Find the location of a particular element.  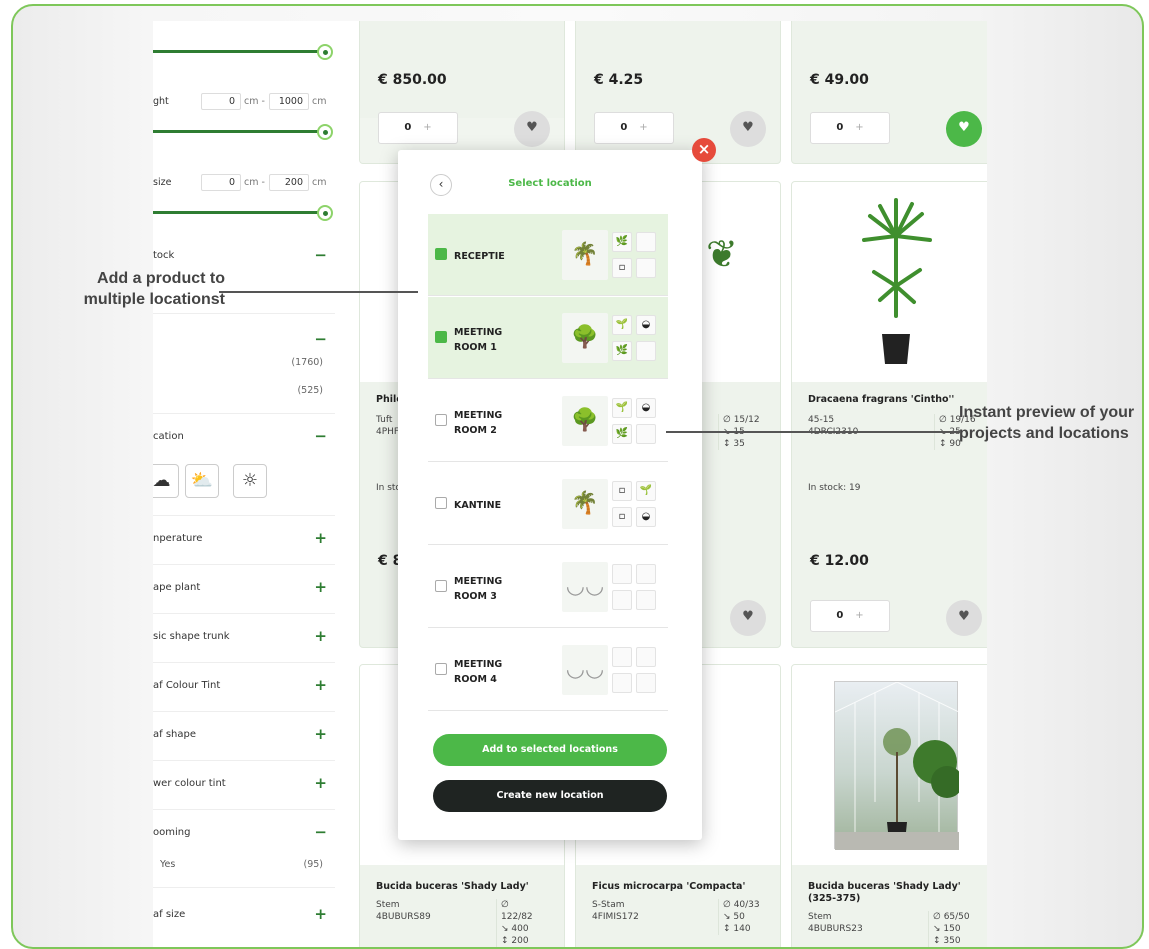

product-name: Dracaena fragrans 'Cintho'' is located at coordinates (881, 399).